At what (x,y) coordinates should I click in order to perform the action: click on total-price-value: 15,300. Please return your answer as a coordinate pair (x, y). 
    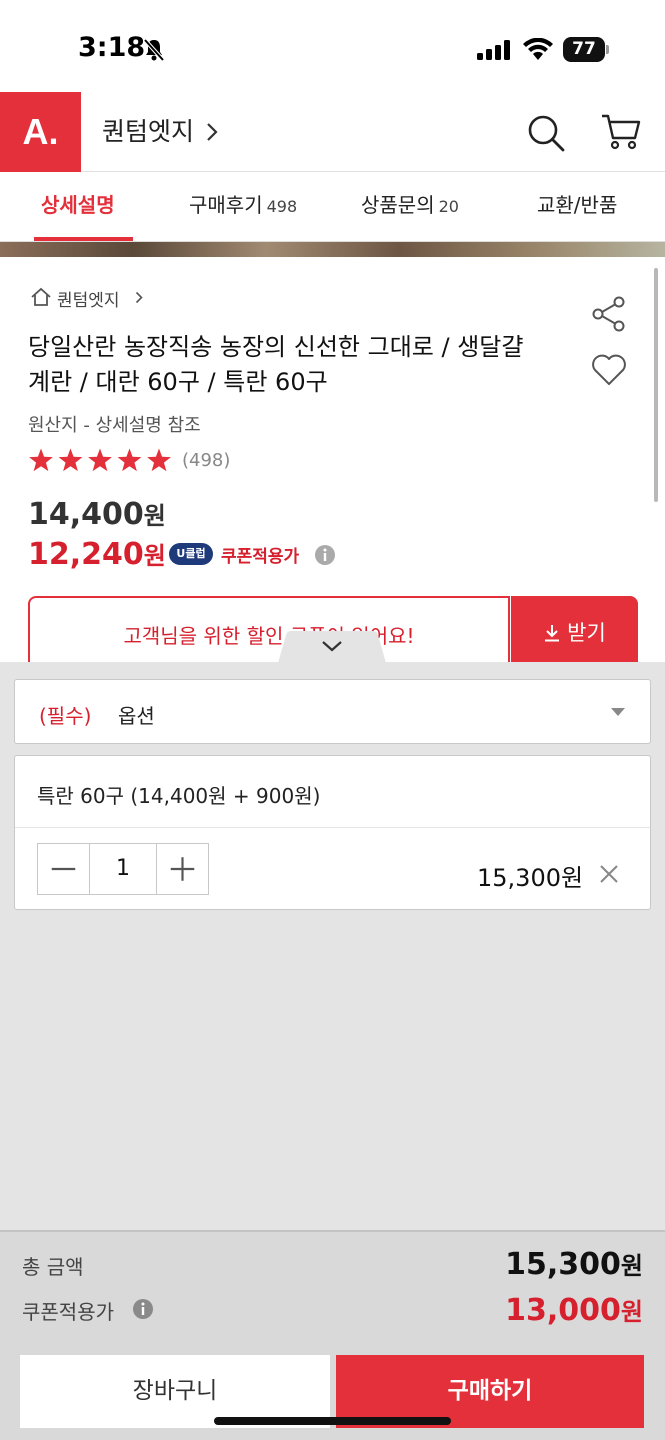
    Looking at the image, I should click on (563, 1264).